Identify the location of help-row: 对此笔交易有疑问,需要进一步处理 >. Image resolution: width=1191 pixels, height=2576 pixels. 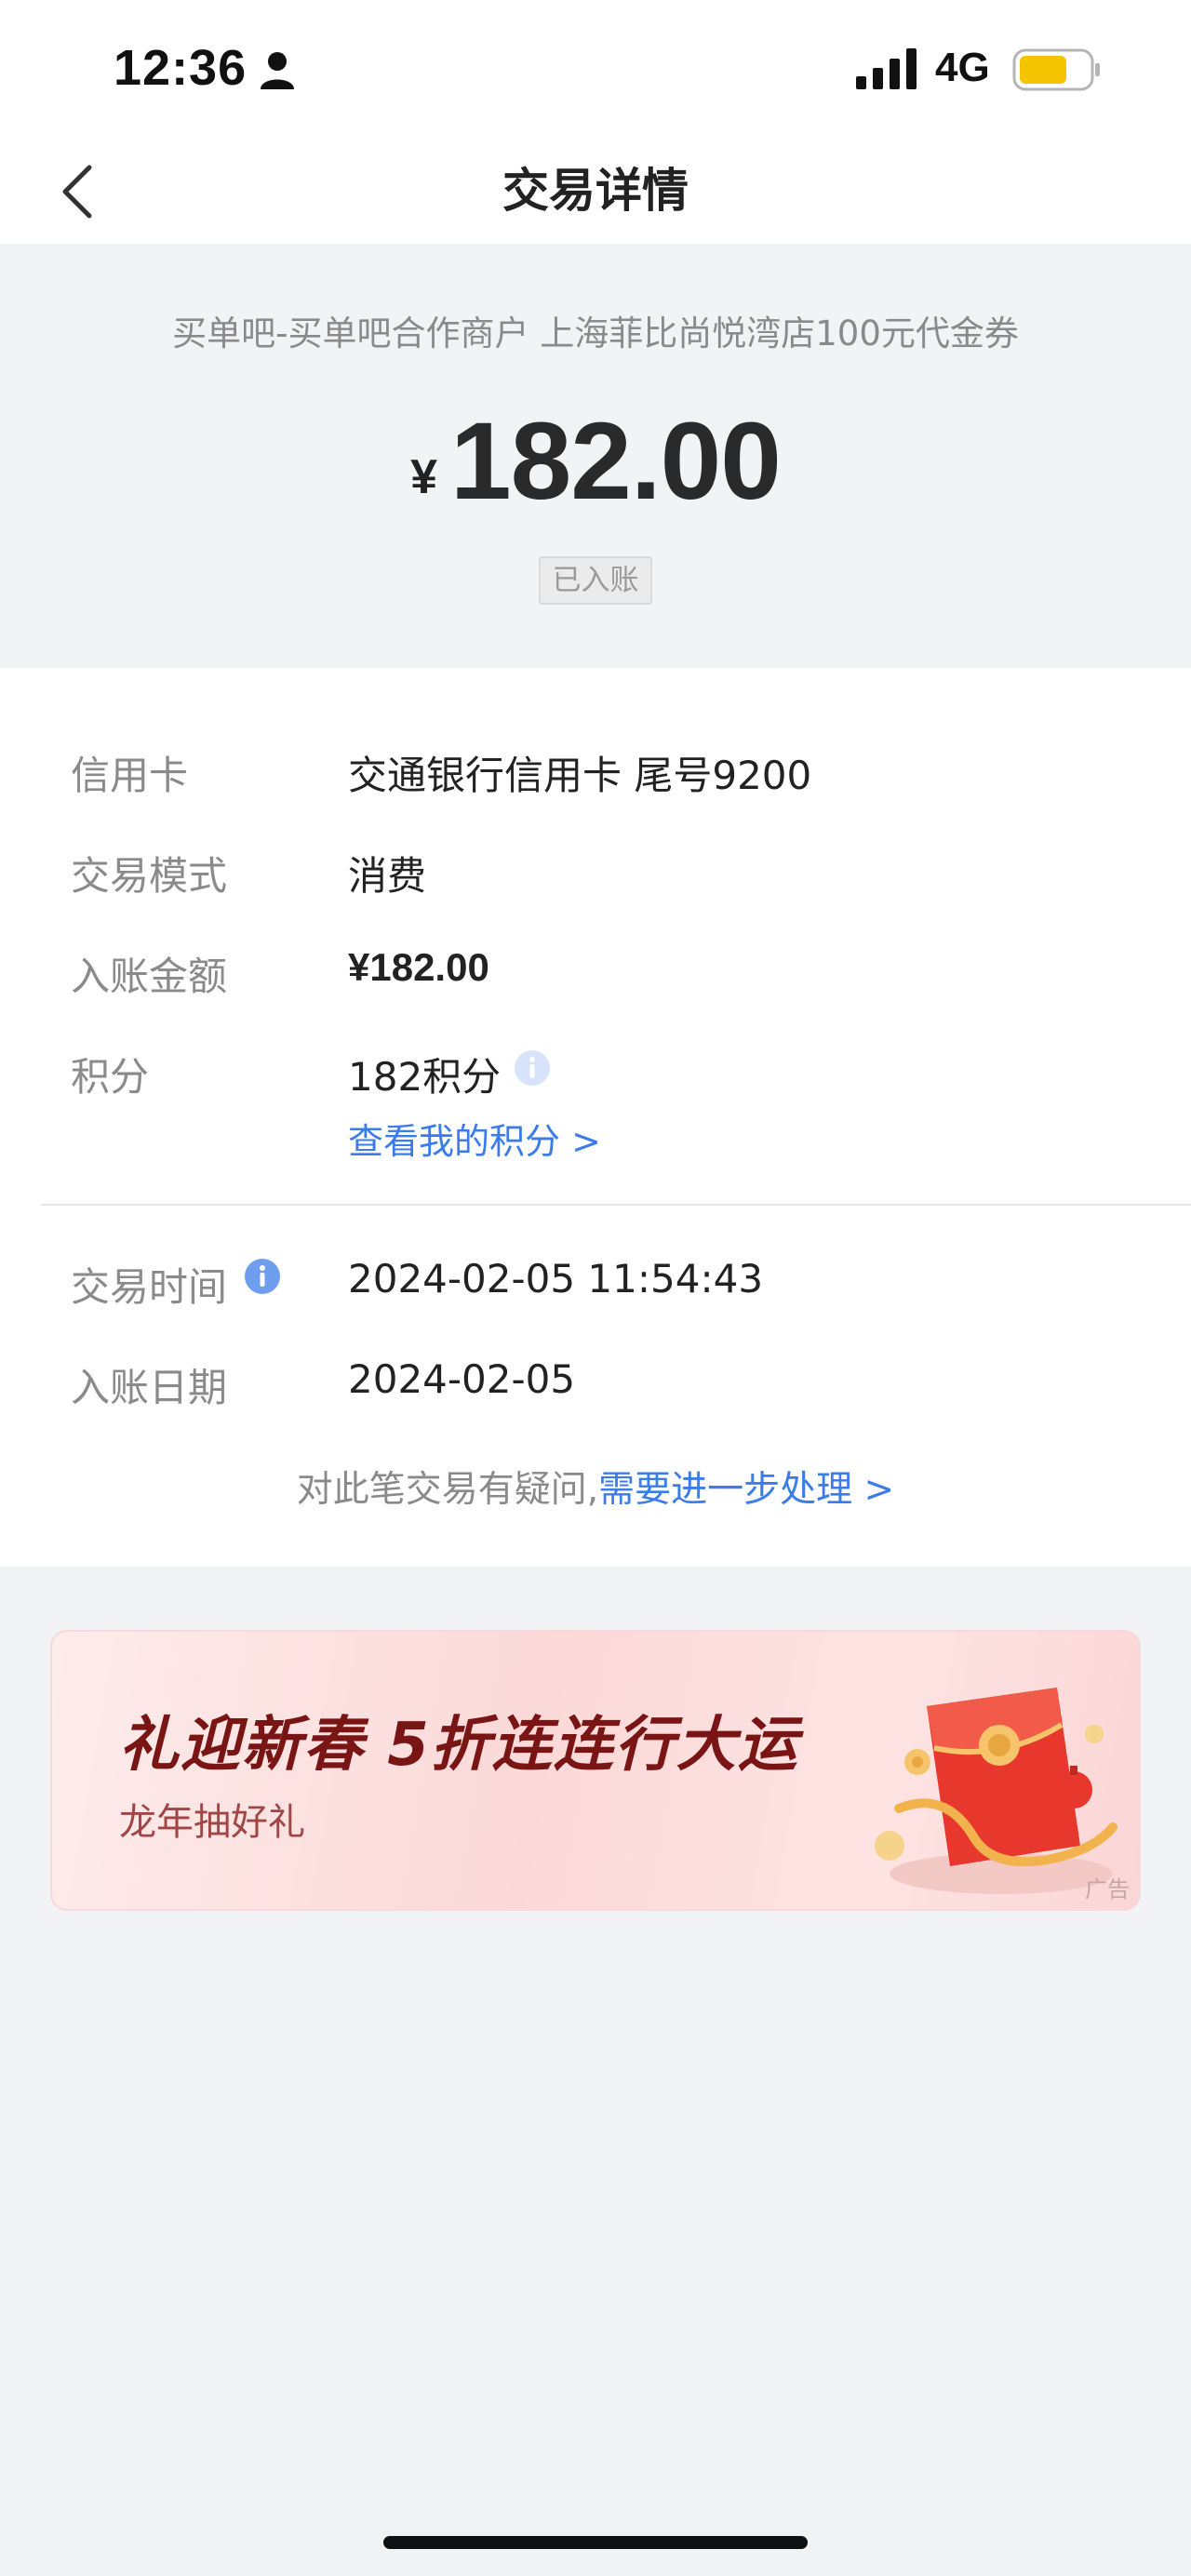
(595, 1487).